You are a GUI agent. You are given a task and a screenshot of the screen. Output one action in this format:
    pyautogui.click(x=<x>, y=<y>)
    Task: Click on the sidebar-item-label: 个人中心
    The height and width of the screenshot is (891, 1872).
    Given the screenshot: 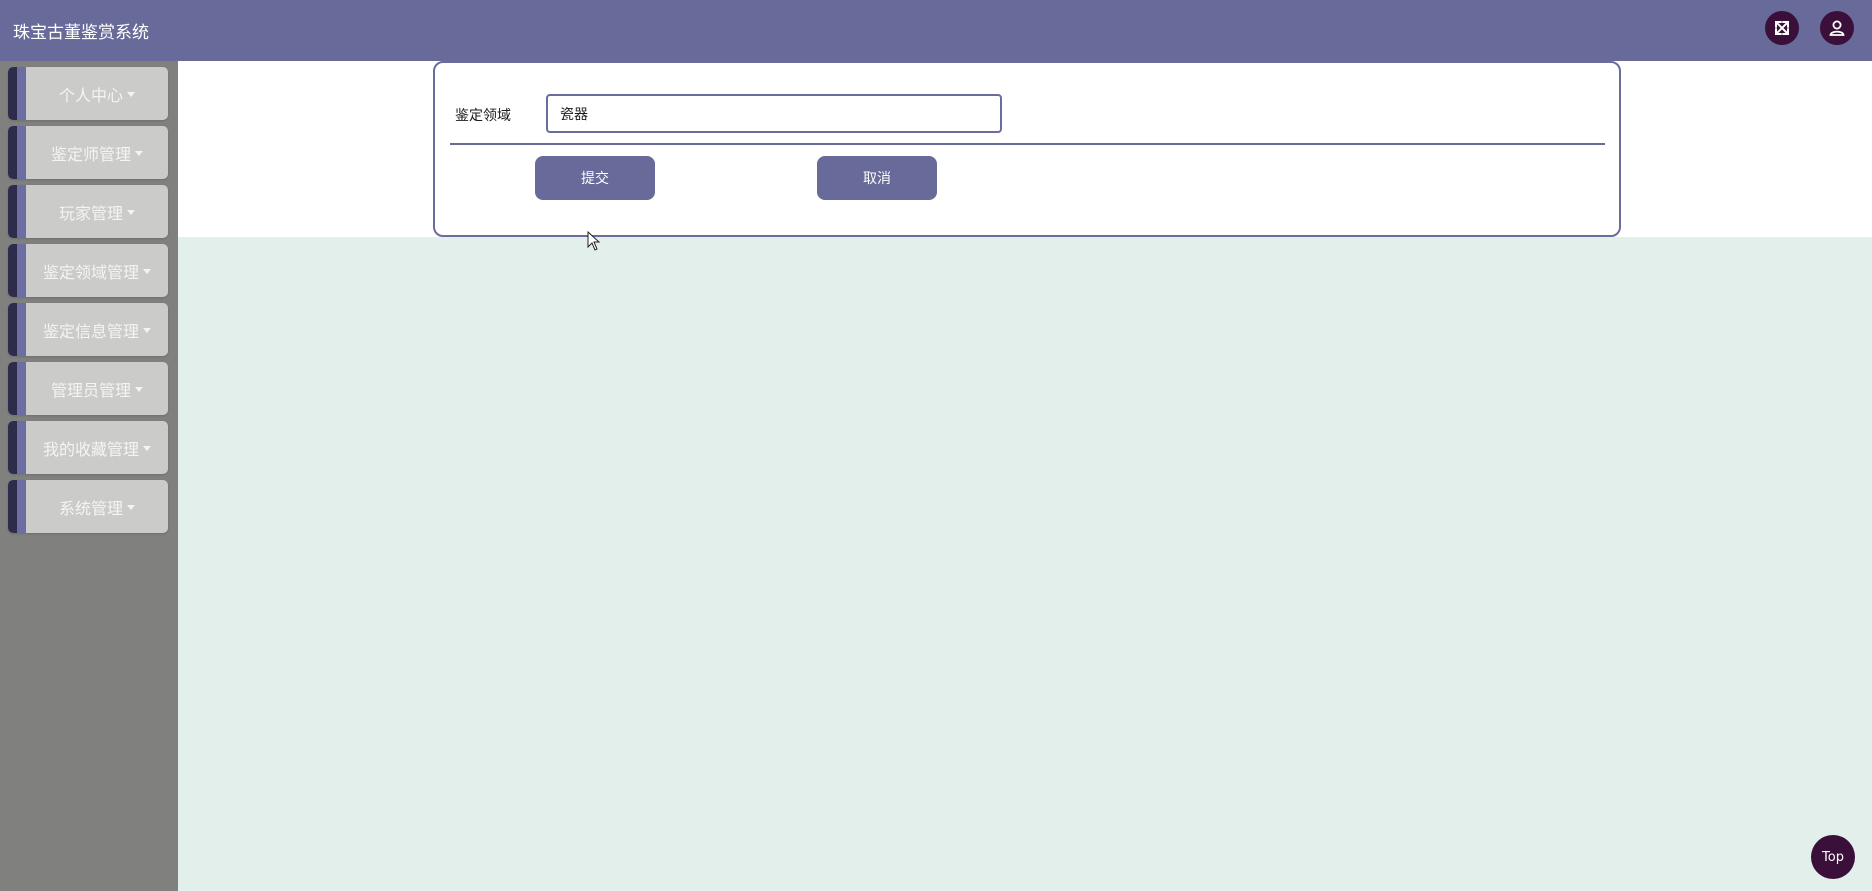 What is the action you would take?
    pyautogui.click(x=90, y=95)
    